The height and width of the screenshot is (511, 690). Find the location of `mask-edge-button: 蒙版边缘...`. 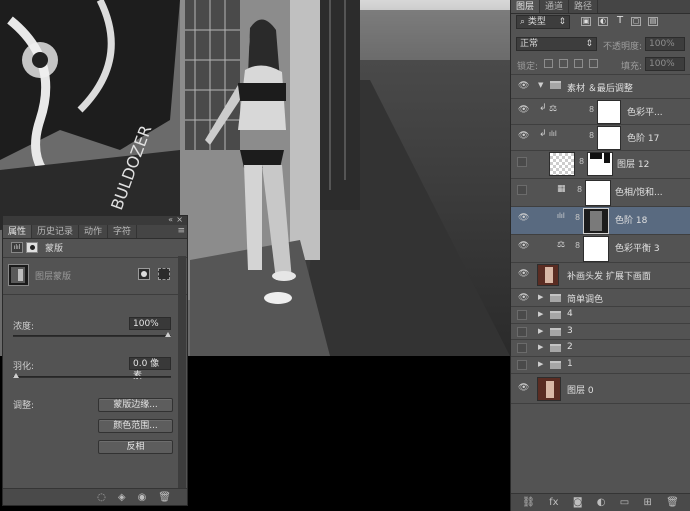

mask-edge-button: 蒙版边缘... is located at coordinates (135, 405).